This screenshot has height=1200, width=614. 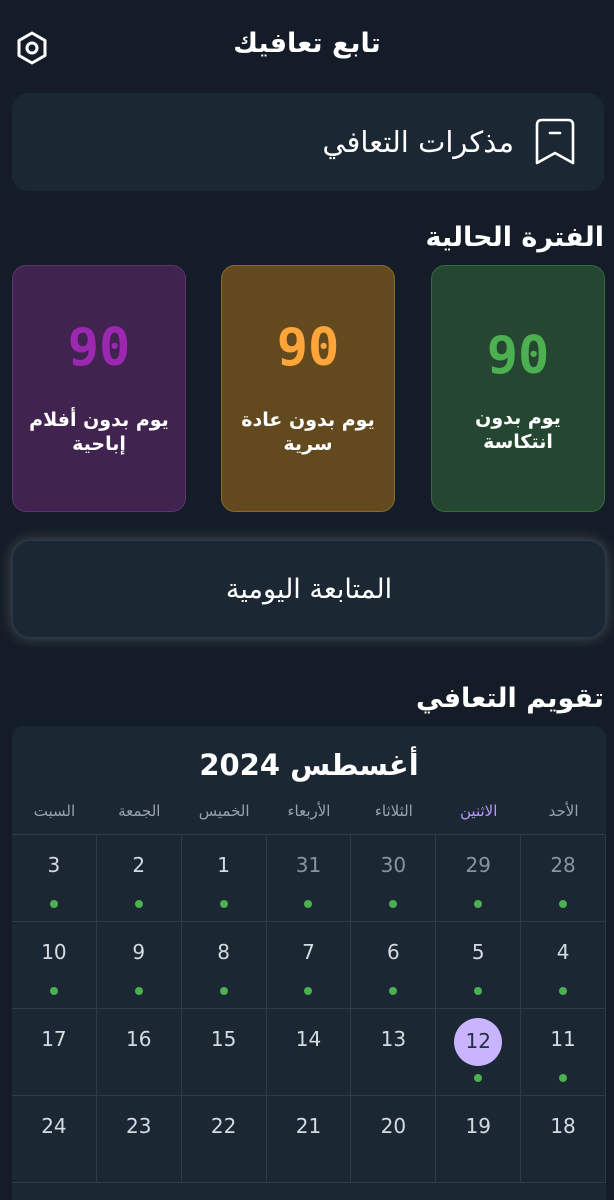 What do you see at coordinates (224, 1052) in the screenshot?
I see `calendar-day: 15` at bounding box center [224, 1052].